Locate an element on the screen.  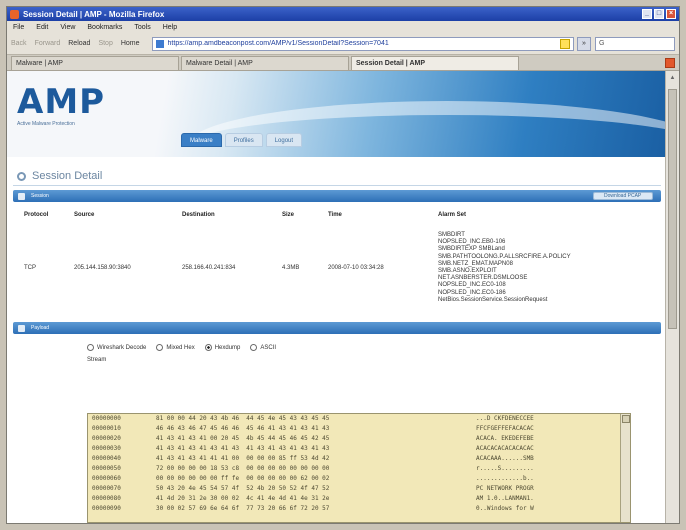
logo-text: AMP is located at coordinates (61, 102).